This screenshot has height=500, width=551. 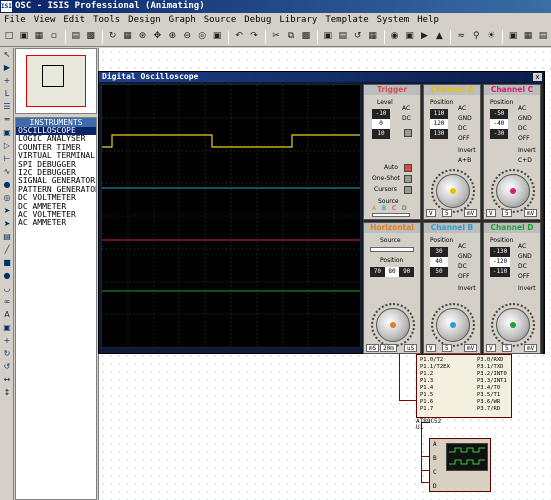 What do you see at coordinates (7, 146) in the screenshot?
I see `terminal-icon: ▷` at bounding box center [7, 146].